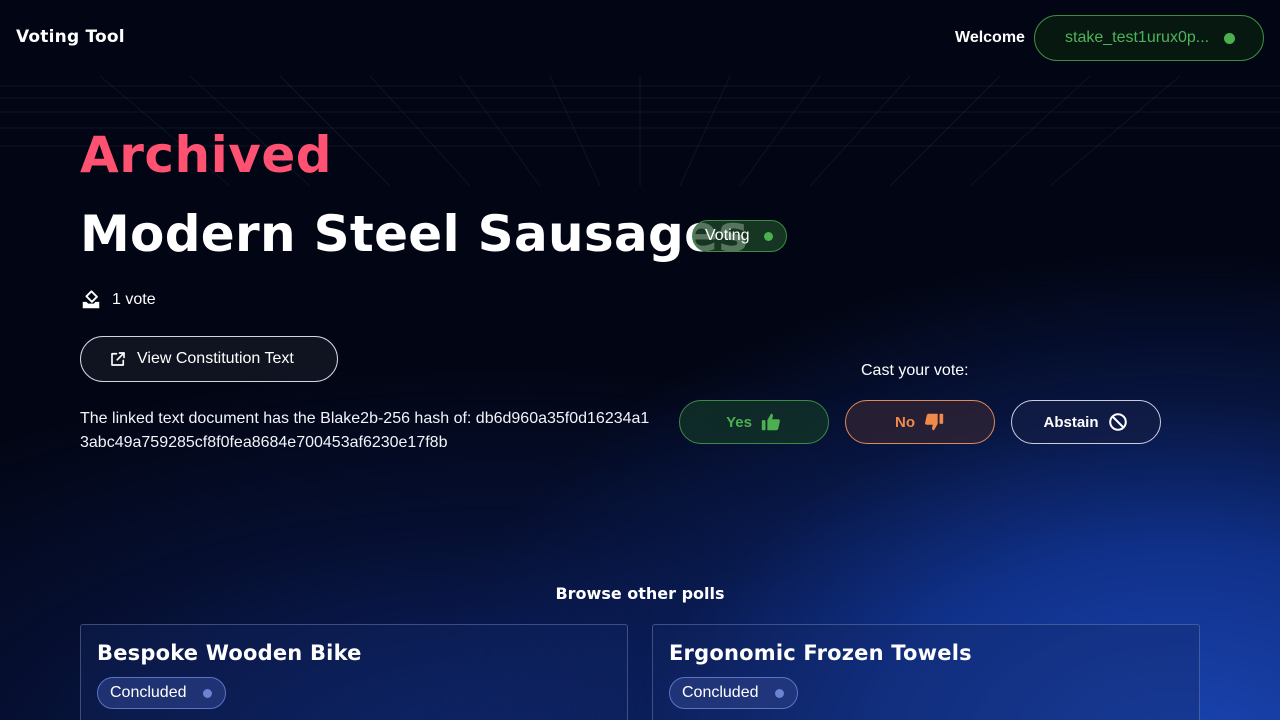 This screenshot has width=1280, height=720. What do you see at coordinates (1229, 38) in the screenshot?
I see `connected-dot-icon` at bounding box center [1229, 38].